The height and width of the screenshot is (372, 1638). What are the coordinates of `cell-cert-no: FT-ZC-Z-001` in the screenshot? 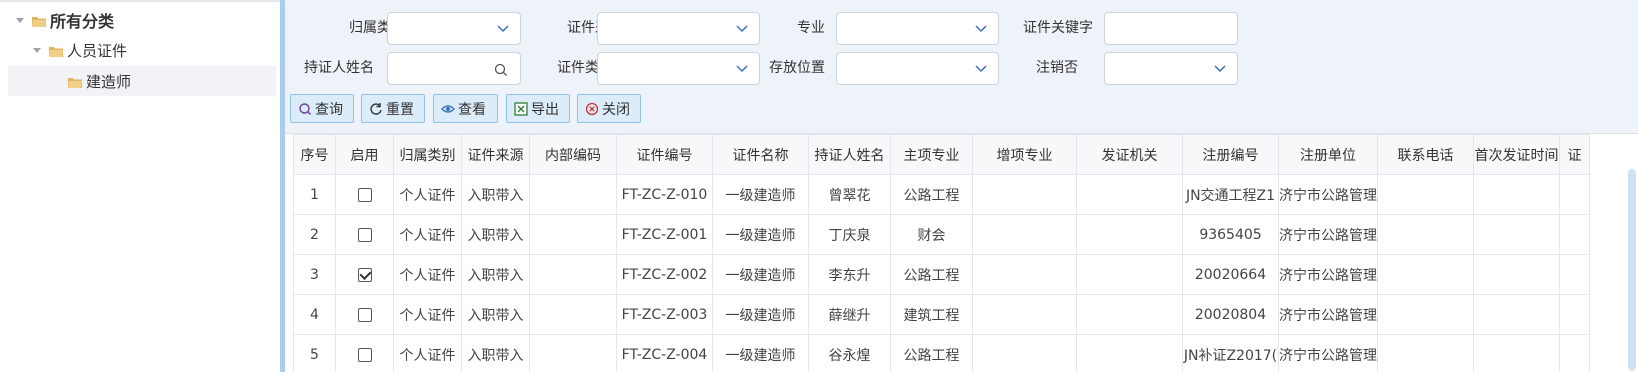 It's located at (664, 234).